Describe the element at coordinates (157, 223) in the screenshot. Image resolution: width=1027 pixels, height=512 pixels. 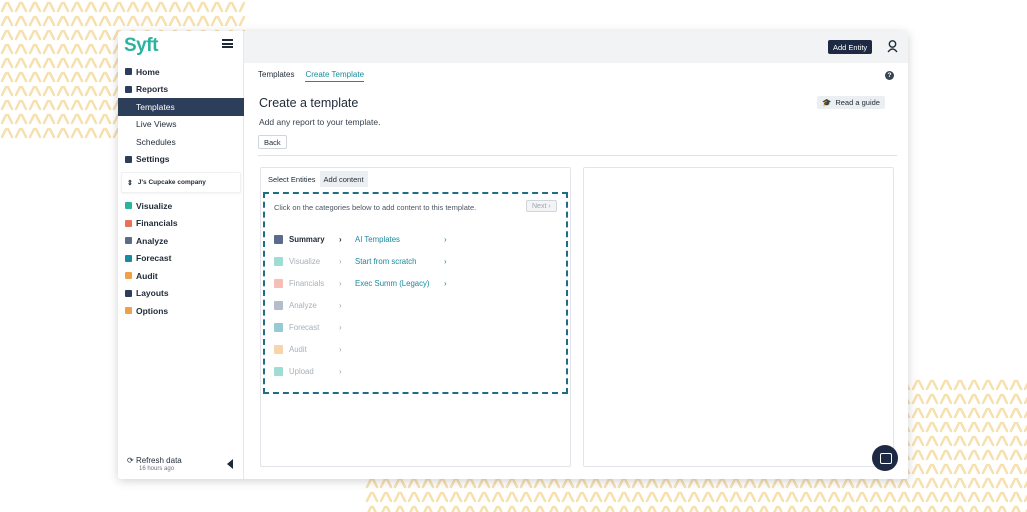
I see `sidebar-item-label: Financials` at that location.